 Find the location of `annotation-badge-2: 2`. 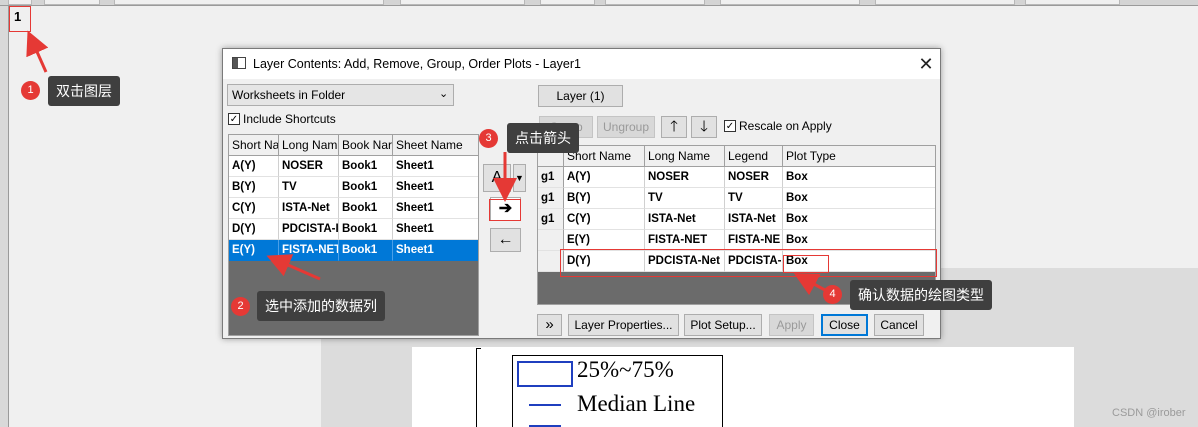

annotation-badge-2: 2 is located at coordinates (240, 306).